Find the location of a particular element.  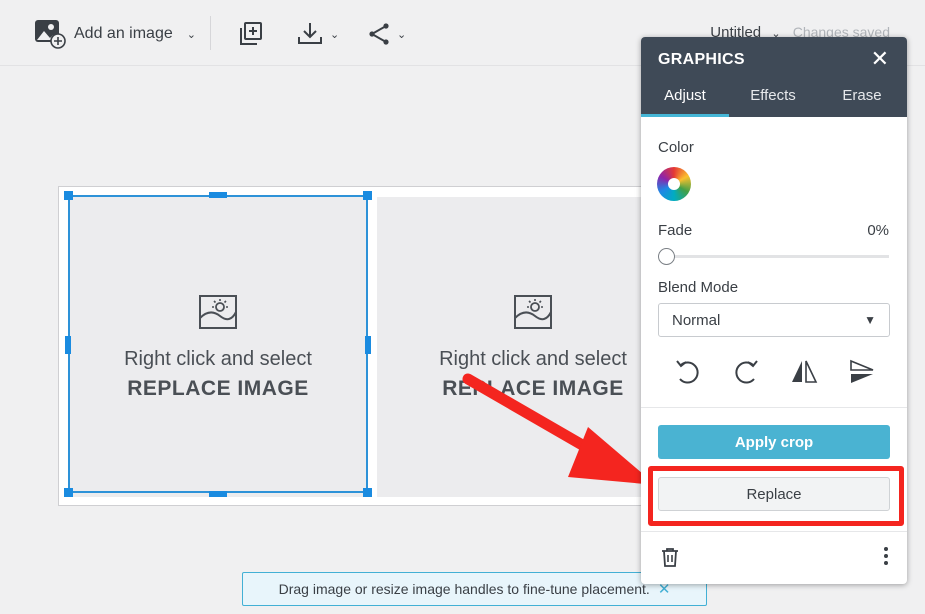

apply-crop-button: Apply crop is located at coordinates (774, 442).